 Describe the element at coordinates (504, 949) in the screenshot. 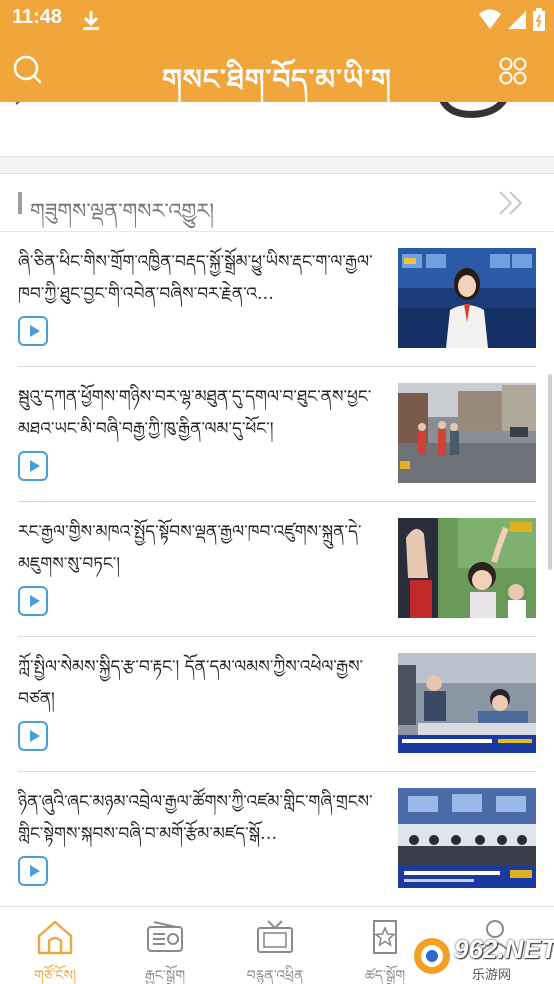

I see `watermark-brand: 962.NET` at that location.